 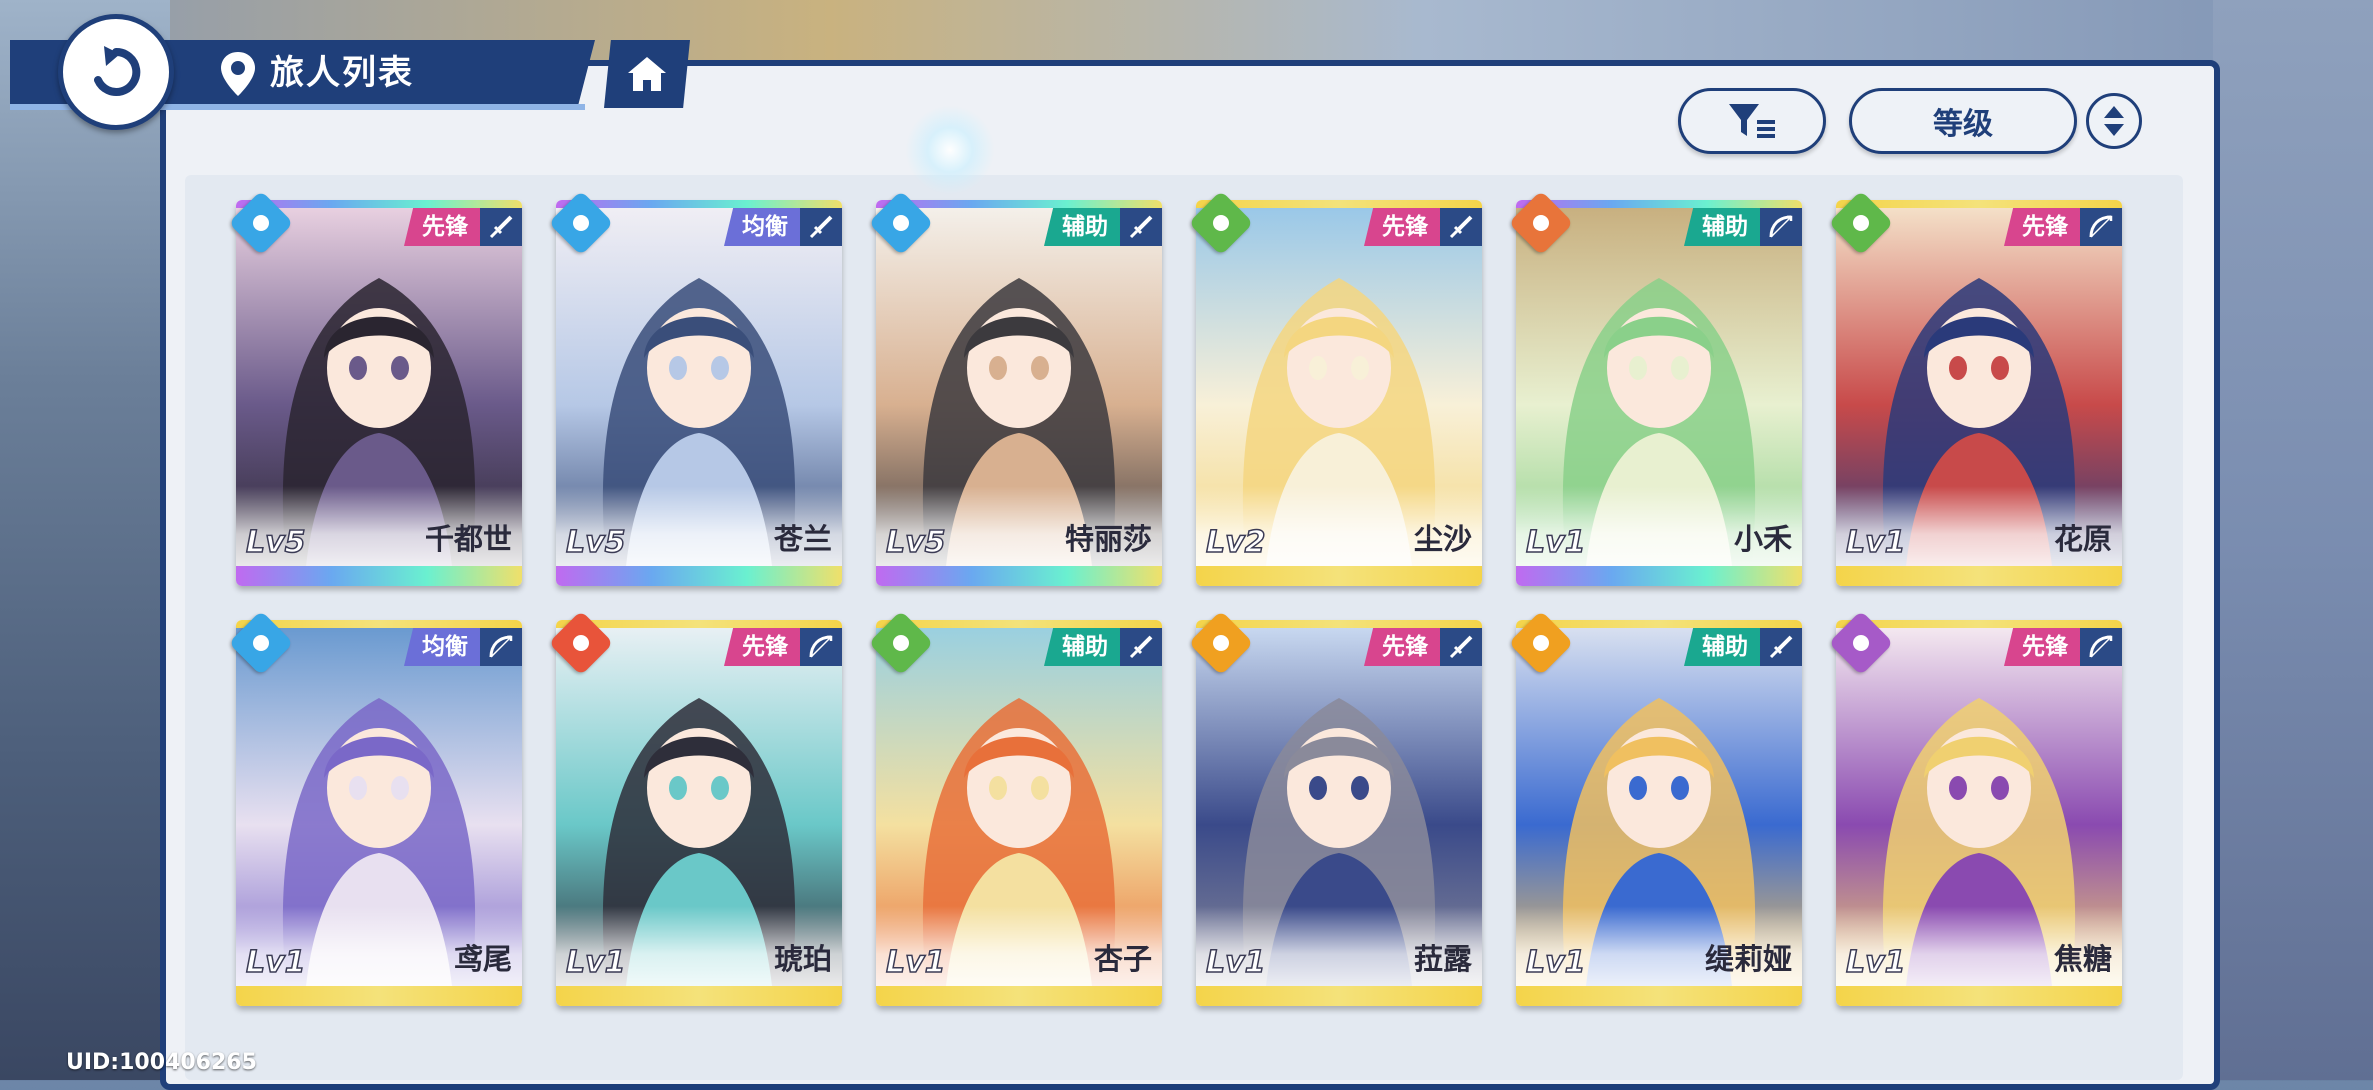 What do you see at coordinates (1442, 539) in the screenshot?
I see `character-name: 尘沙` at bounding box center [1442, 539].